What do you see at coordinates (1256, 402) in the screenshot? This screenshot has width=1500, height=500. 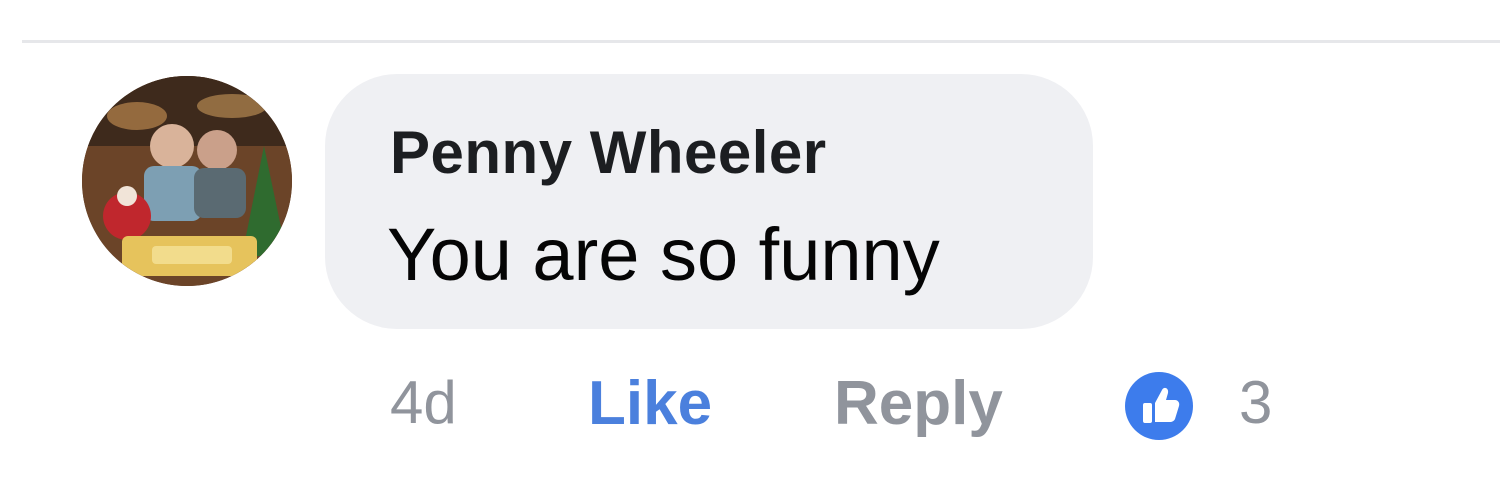 I see `reaction-count: 3` at bounding box center [1256, 402].